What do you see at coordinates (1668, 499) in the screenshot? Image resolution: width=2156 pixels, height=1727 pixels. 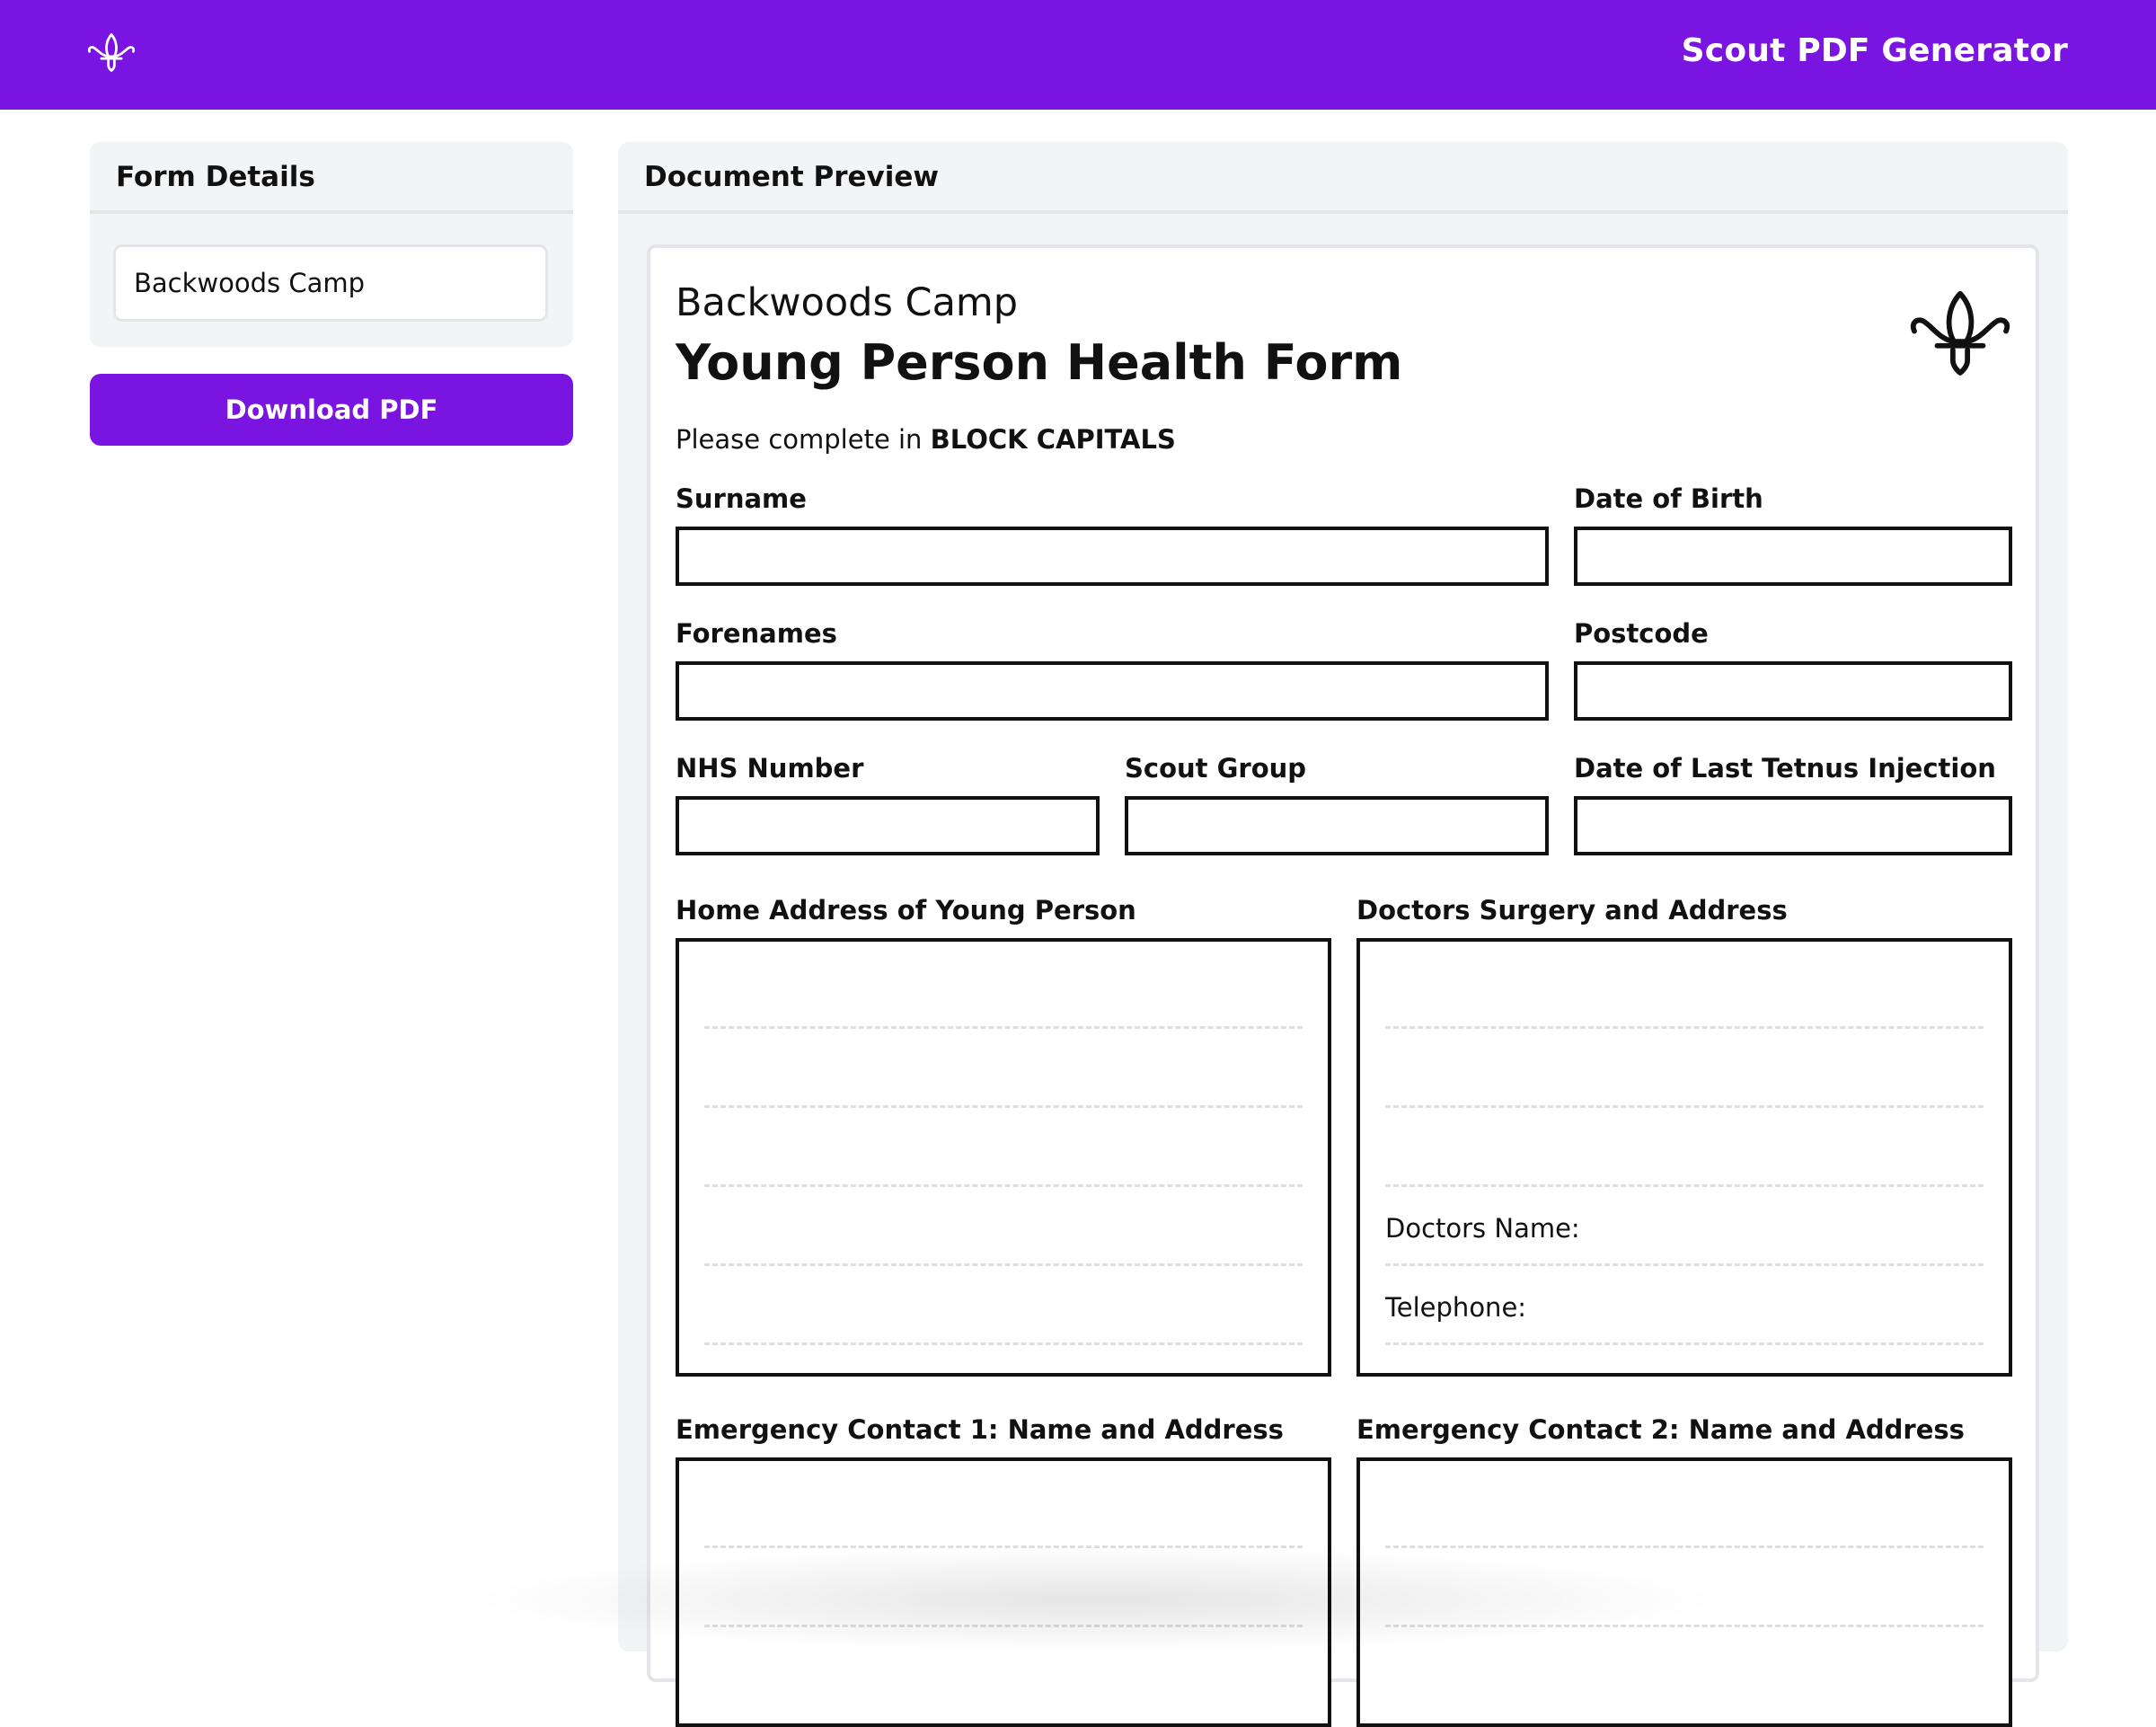 I see `date-of-birth-label: Date of Birth` at bounding box center [1668, 499].